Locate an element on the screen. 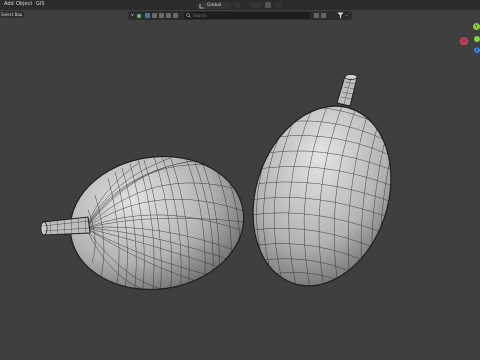  display-mode-icon: ∨ is located at coordinates (132, 15).